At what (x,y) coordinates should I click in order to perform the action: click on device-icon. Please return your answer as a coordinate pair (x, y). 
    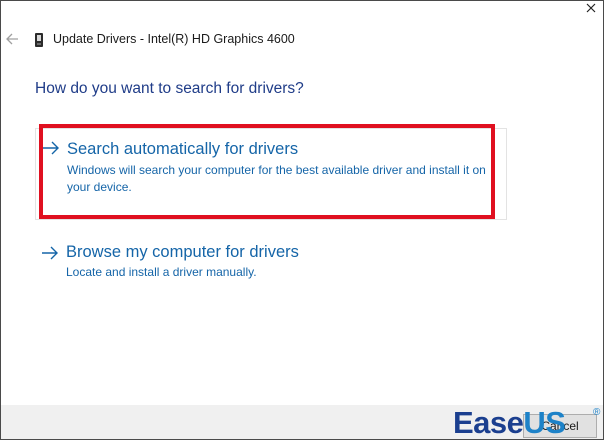
    Looking at the image, I should click on (39, 40).